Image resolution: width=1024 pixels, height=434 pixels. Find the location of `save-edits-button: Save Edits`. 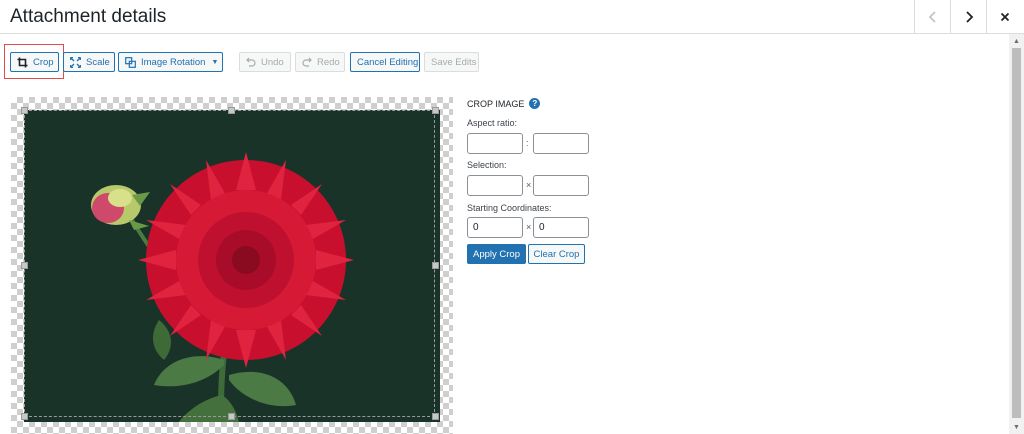

save-edits-button: Save Edits is located at coordinates (451, 62).